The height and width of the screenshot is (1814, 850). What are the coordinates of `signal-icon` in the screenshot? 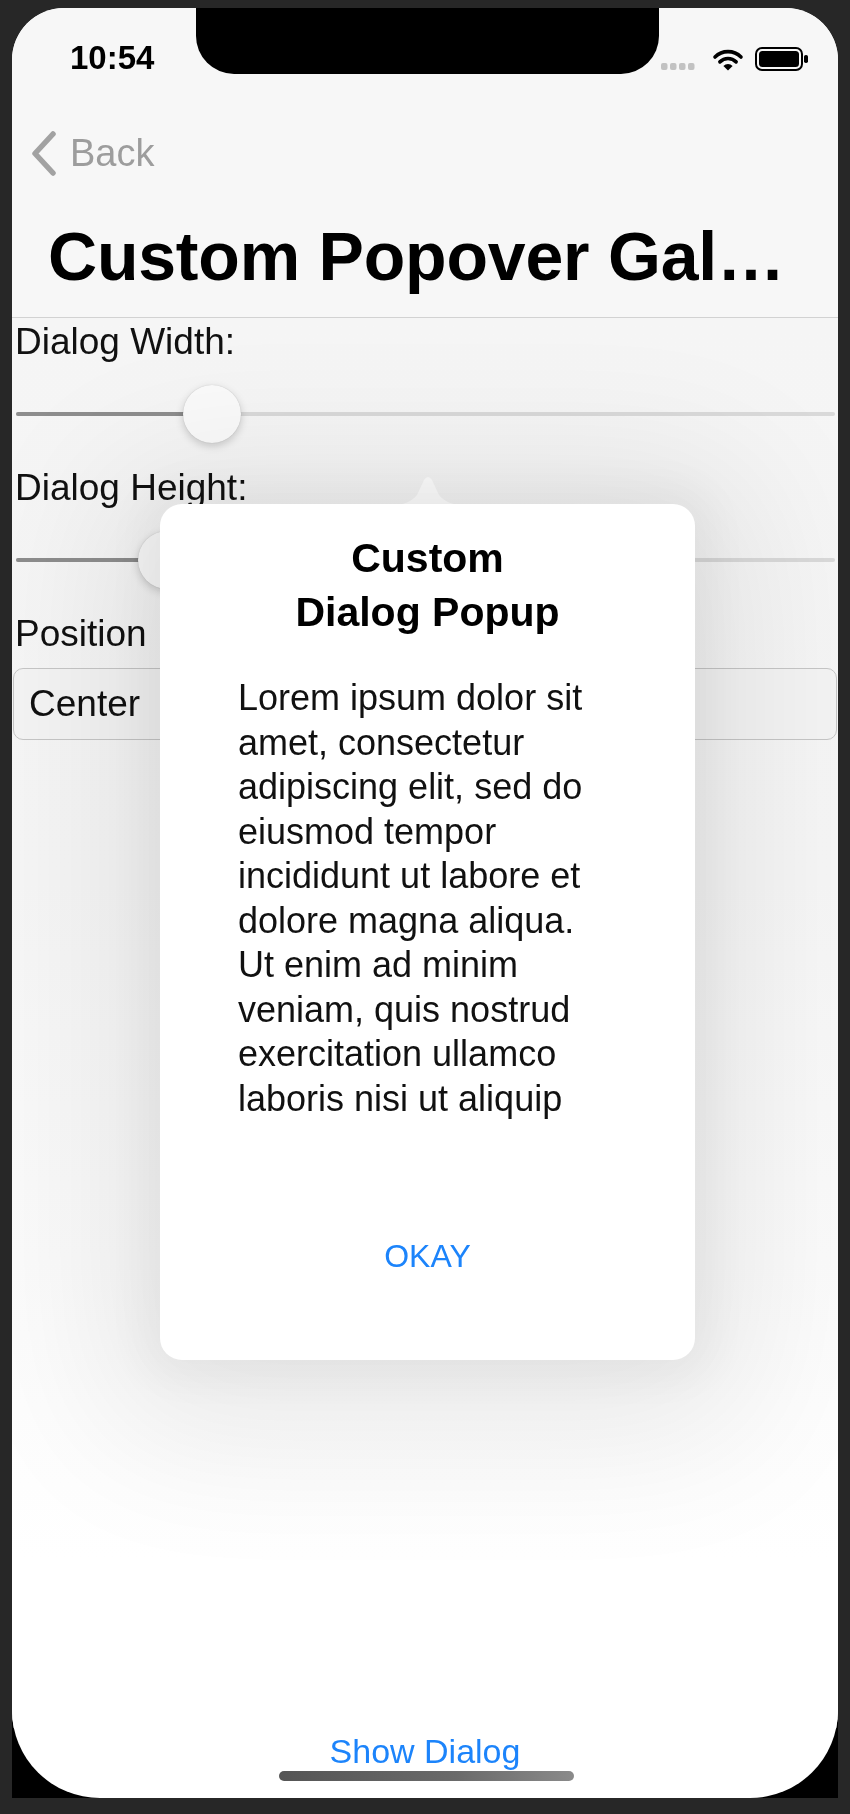 It's located at (678, 66).